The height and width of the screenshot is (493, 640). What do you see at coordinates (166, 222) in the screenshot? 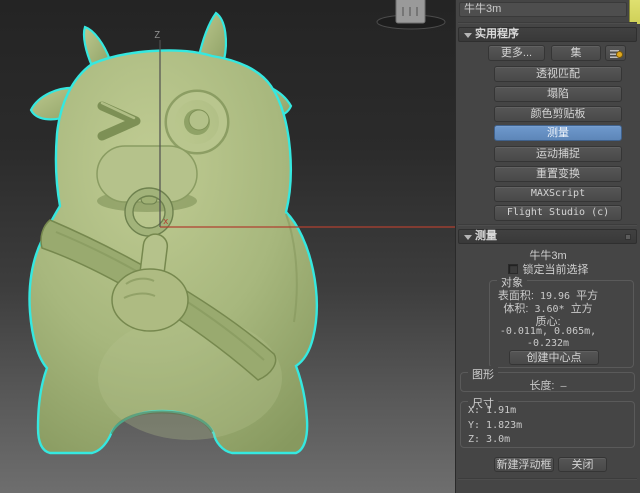
I see `x-axis-label: x` at bounding box center [166, 222].